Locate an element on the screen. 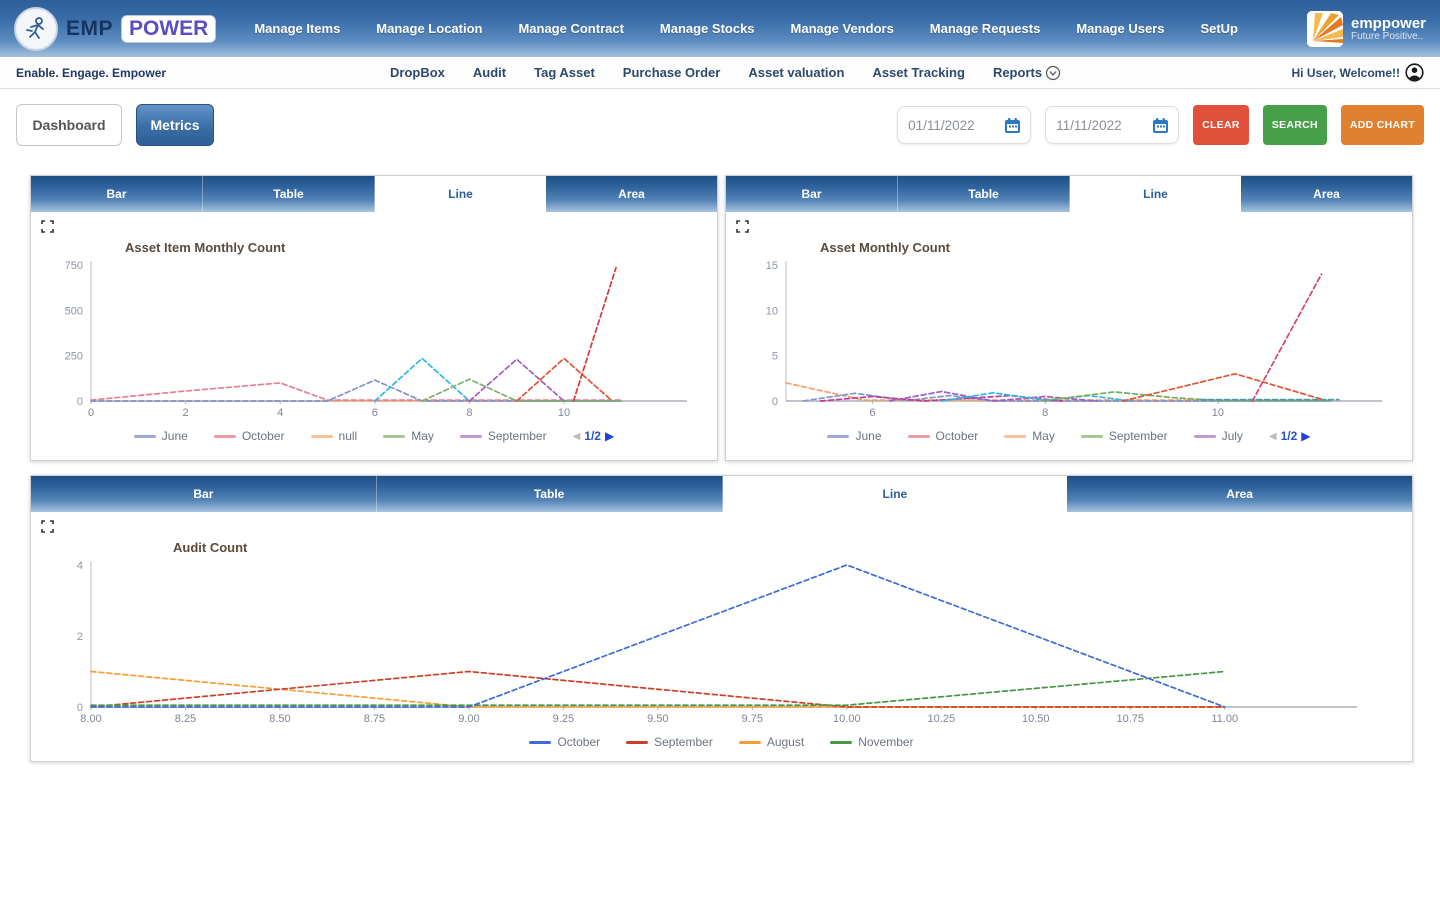 Image resolution: width=1440 pixels, height=900 pixels. subnav-tag-asset: Tag Asset is located at coordinates (564, 72).